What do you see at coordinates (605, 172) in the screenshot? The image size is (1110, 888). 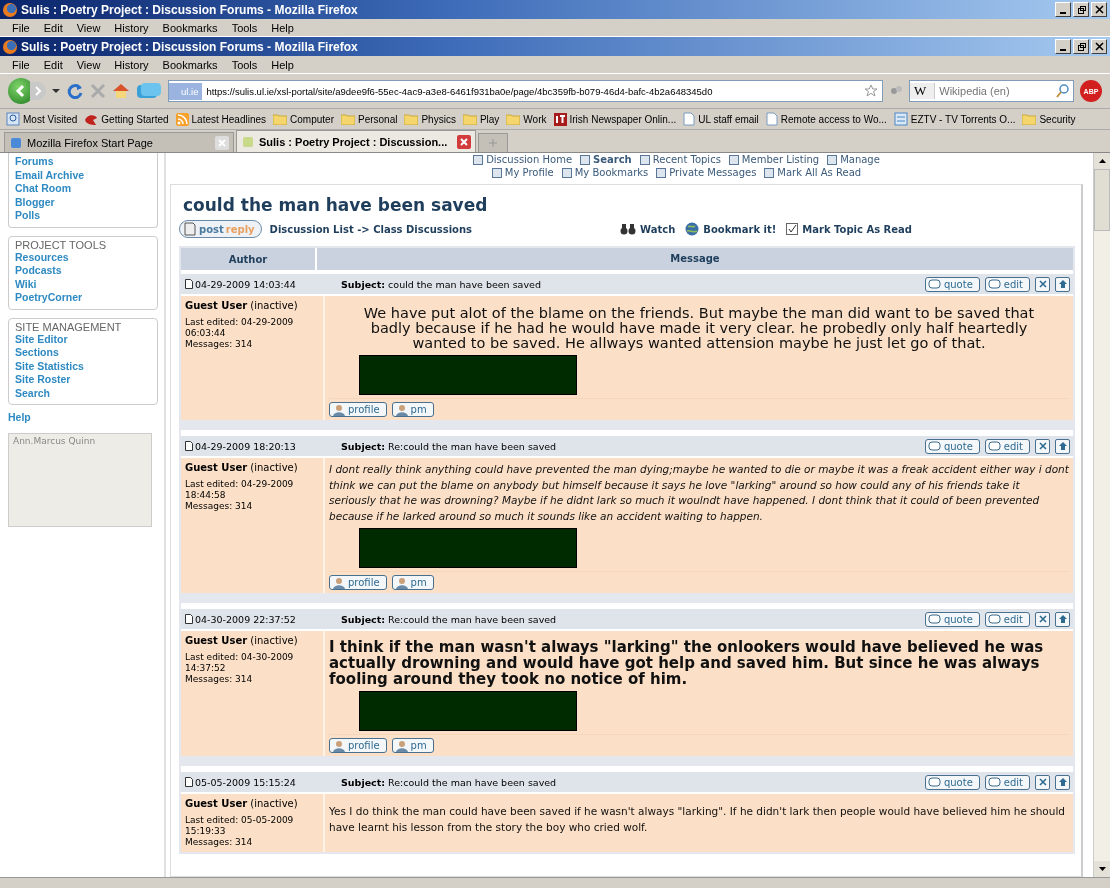 I see `forum-nav-link: My Bookmarks` at bounding box center [605, 172].